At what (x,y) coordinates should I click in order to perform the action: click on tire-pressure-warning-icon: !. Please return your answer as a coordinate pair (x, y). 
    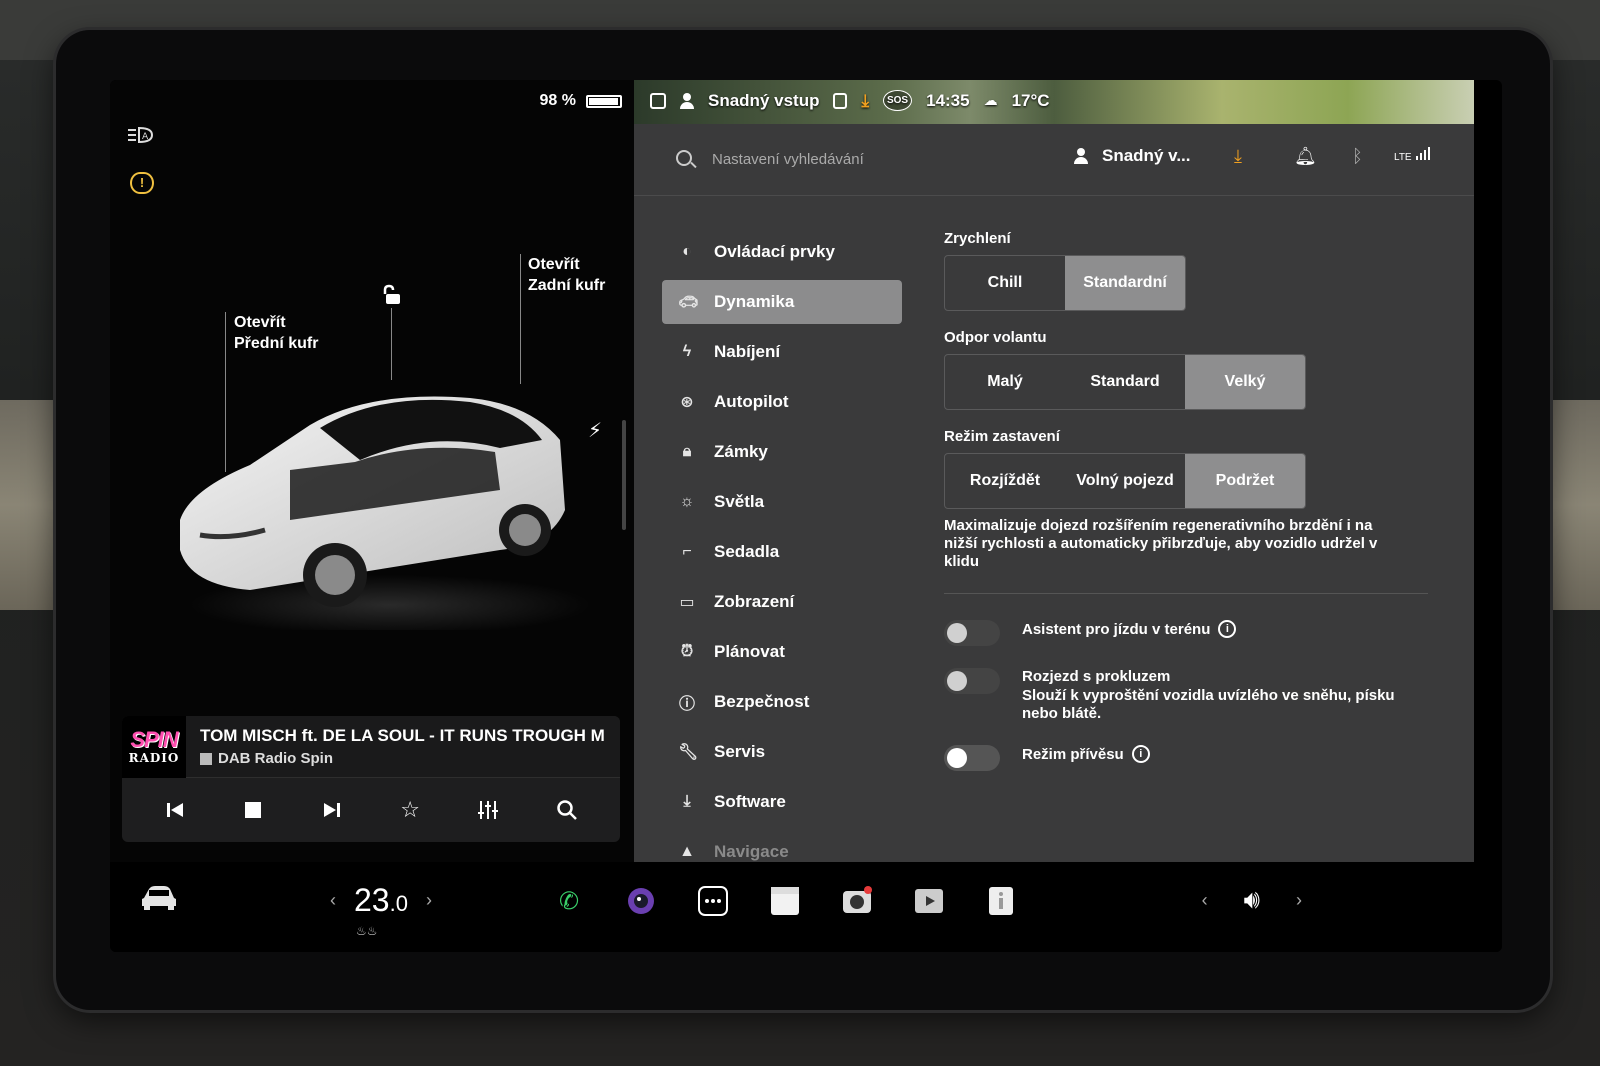
    Looking at the image, I should click on (142, 183).